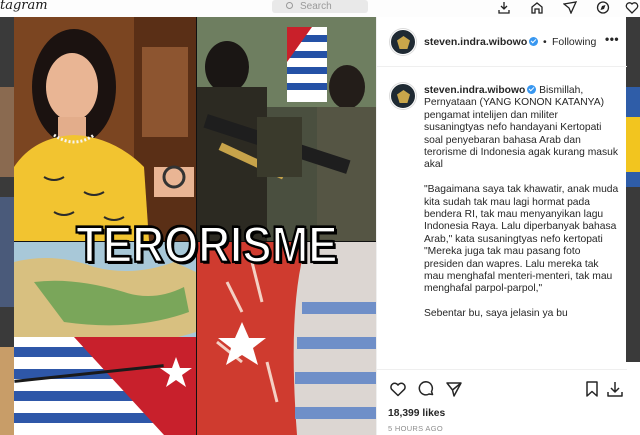 The height and width of the screenshot is (435, 640). Describe the element at coordinates (474, 90) in the screenshot. I see `caption-username: steven.indra.wibowo` at that location.